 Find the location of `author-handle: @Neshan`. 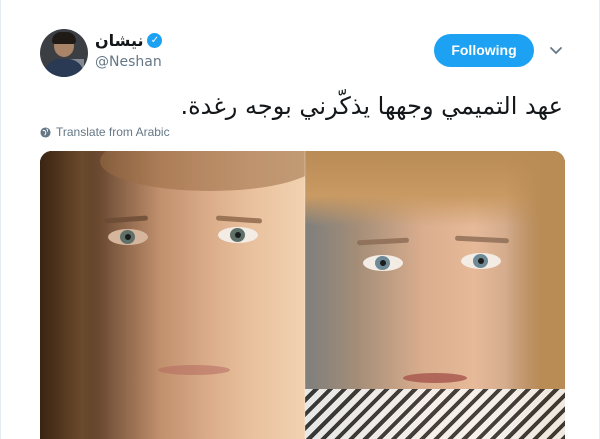

author-handle: @Neshan is located at coordinates (128, 62).